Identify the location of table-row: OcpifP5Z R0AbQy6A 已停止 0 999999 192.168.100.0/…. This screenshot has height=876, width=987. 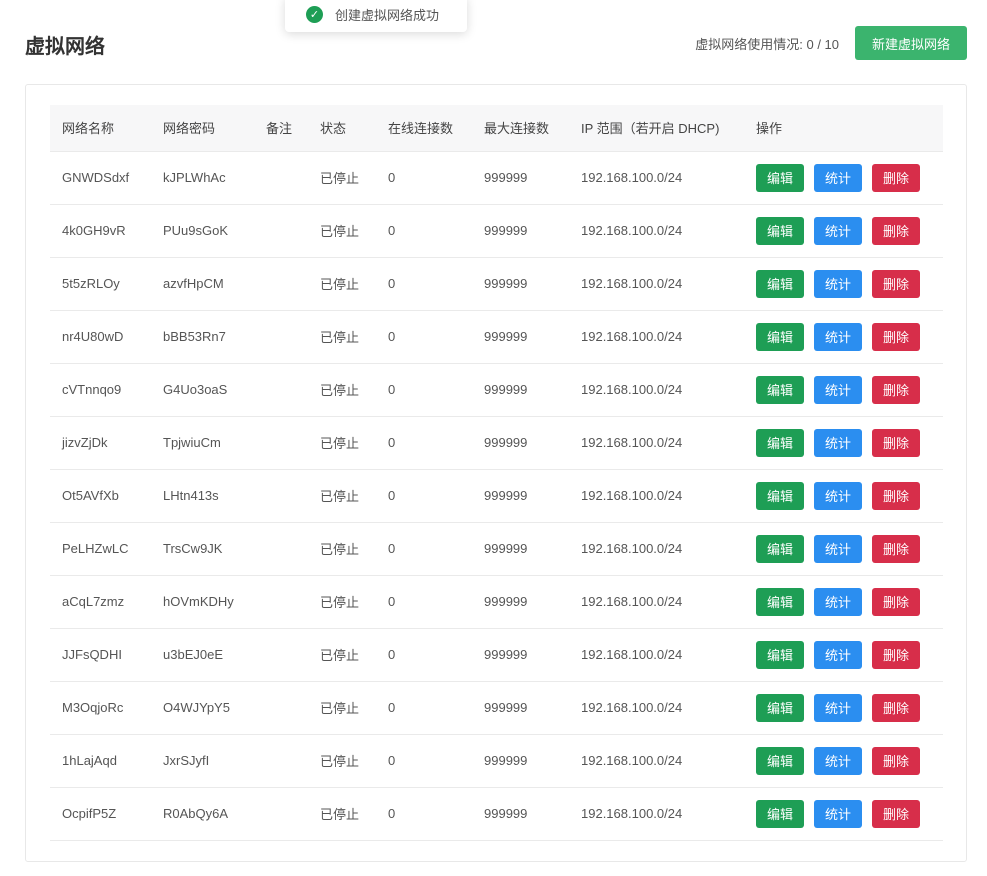
(496, 814).